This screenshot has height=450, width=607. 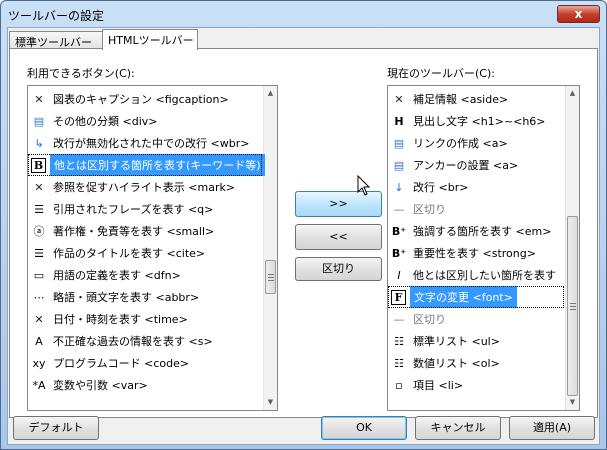 What do you see at coordinates (56, 428) in the screenshot?
I see `default-button: デフォルト` at bounding box center [56, 428].